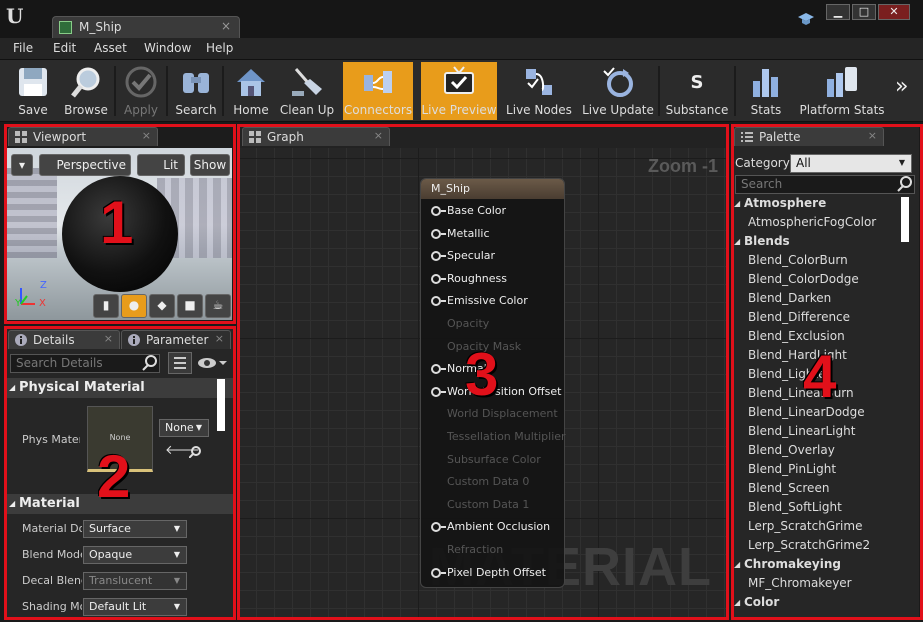 The image size is (923, 622). Describe the element at coordinates (820, 469) in the screenshot. I see `palette-item: Blend_PinLight` at that location.